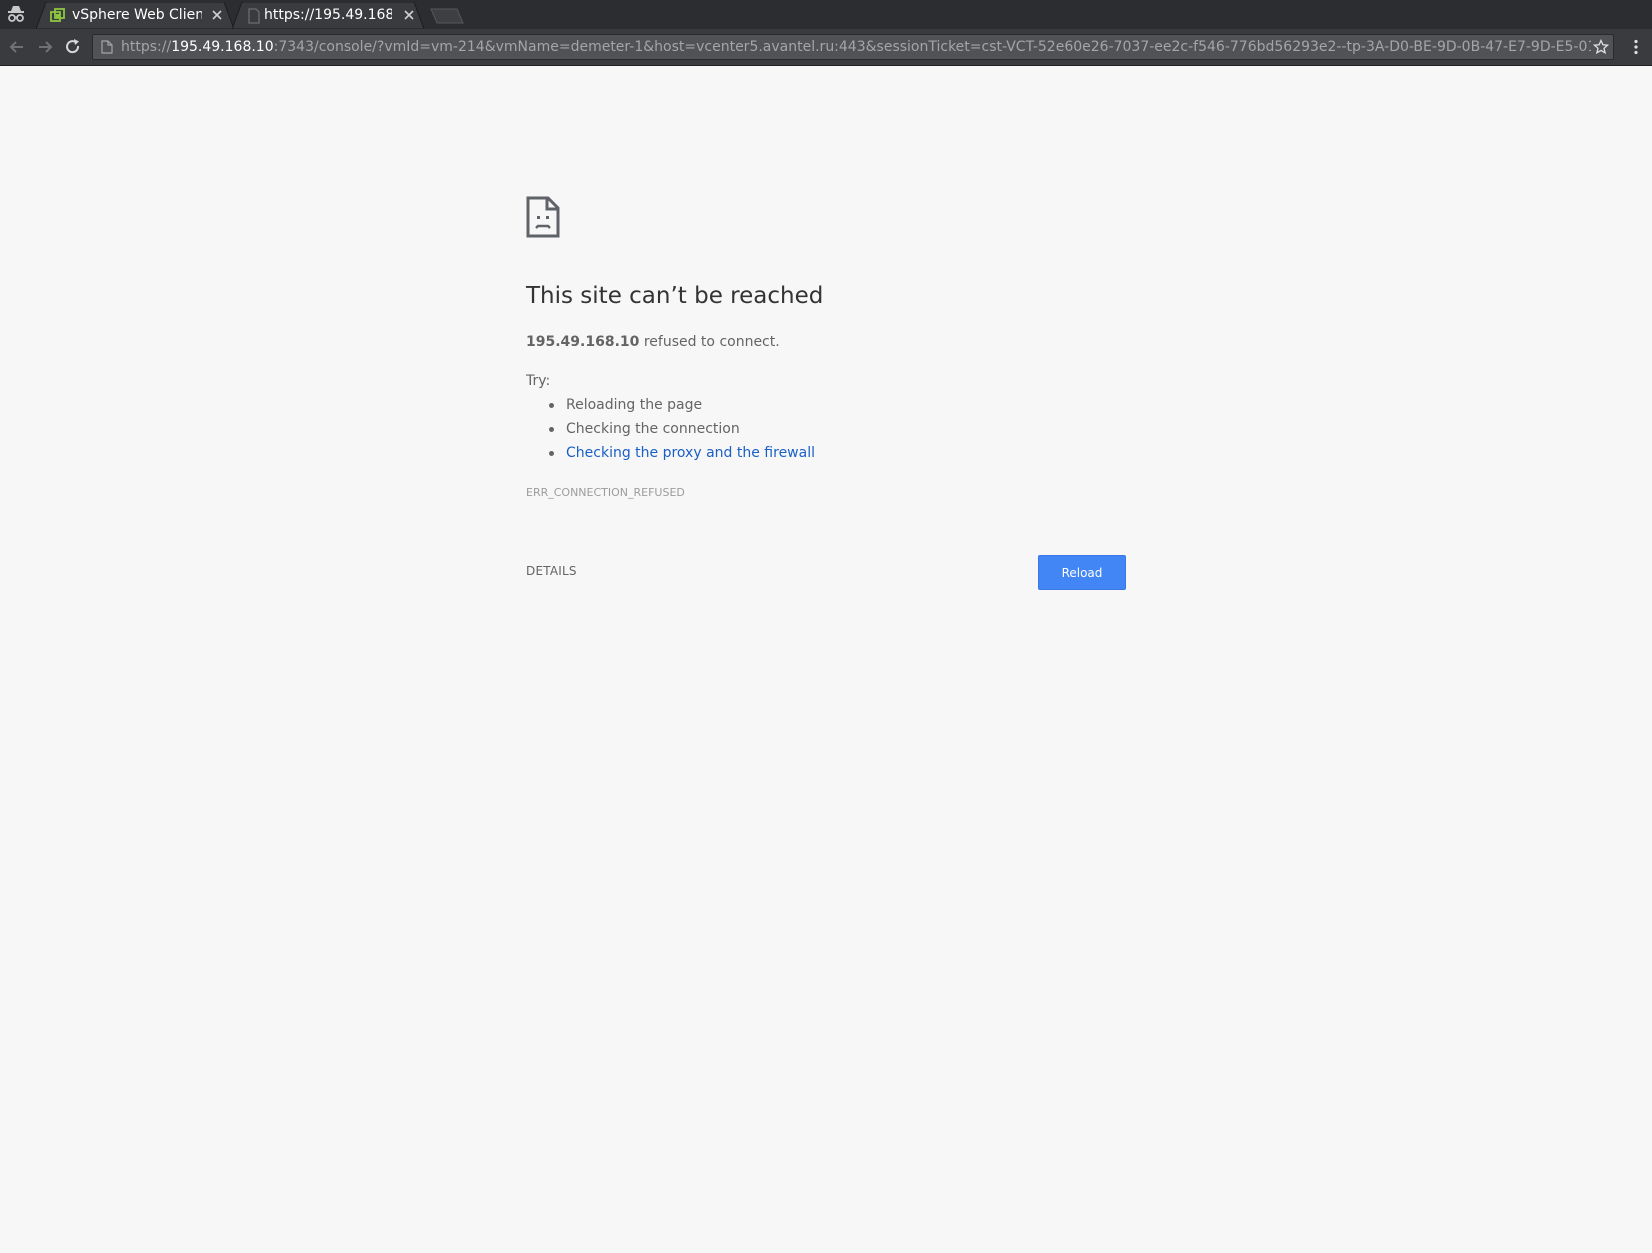 This screenshot has width=1652, height=1253. What do you see at coordinates (17, 47) in the screenshot?
I see `back-arrow-icon` at bounding box center [17, 47].